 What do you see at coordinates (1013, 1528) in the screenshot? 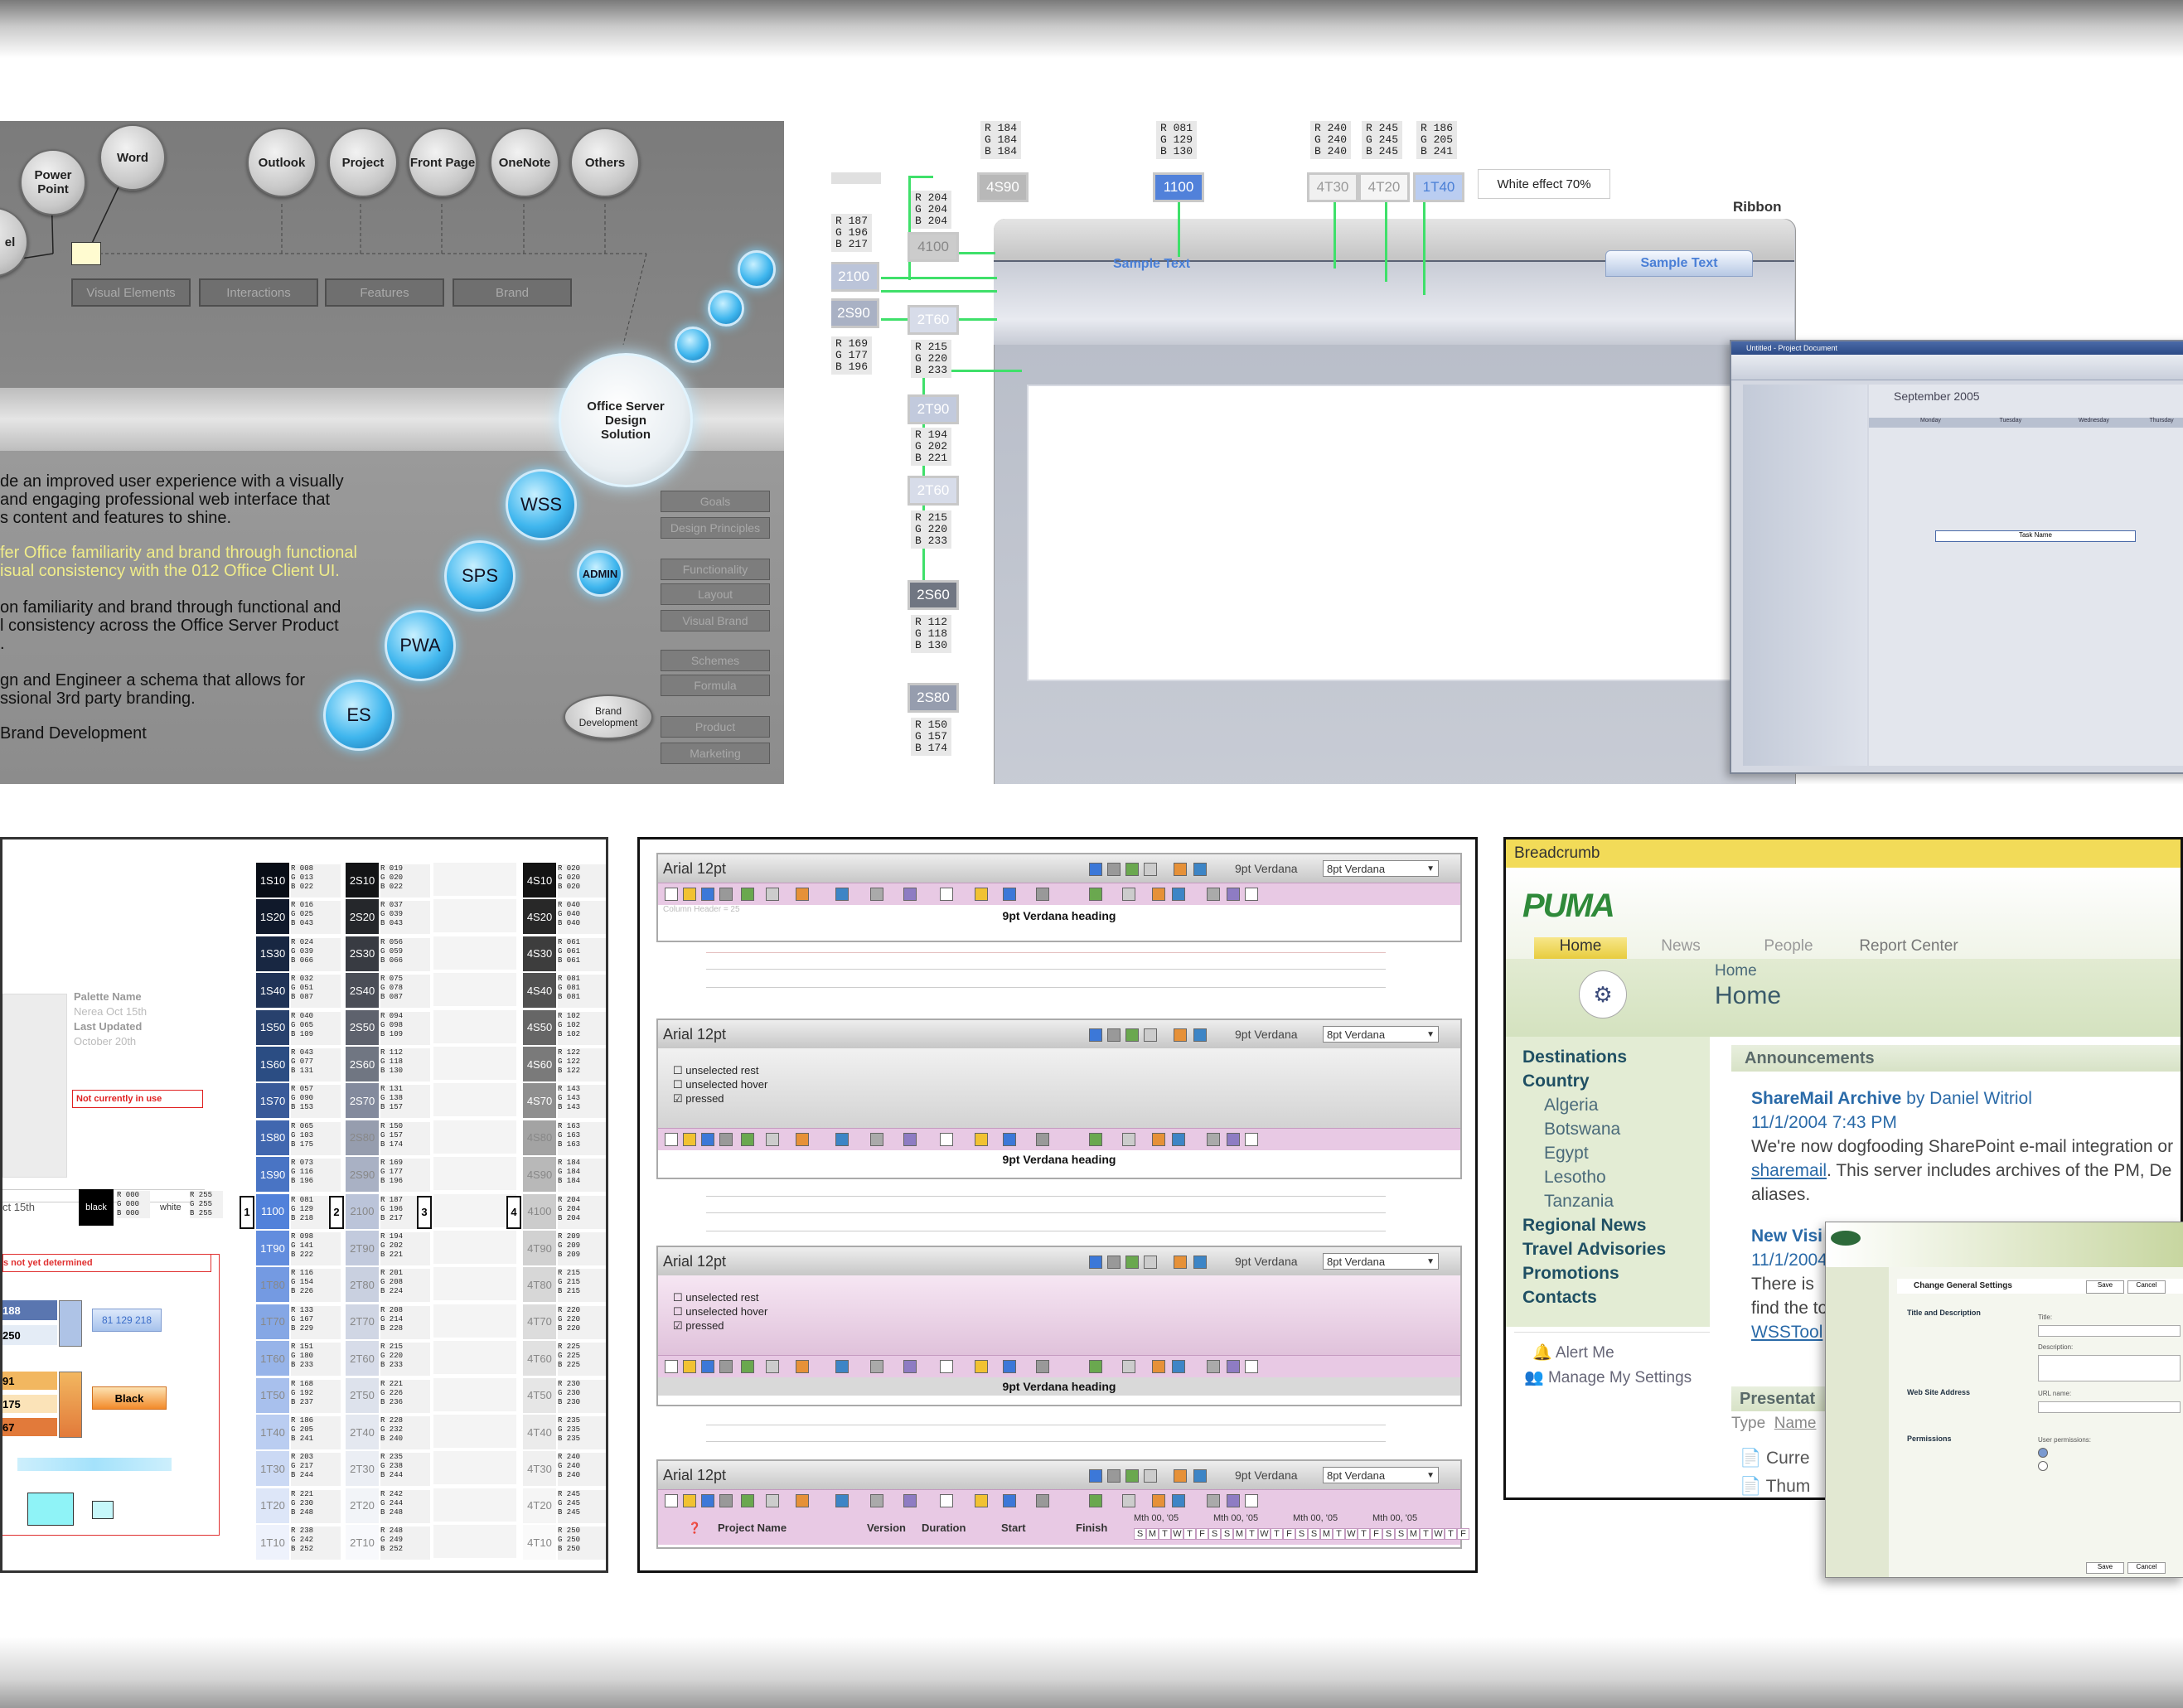
I see `column-start: Start` at bounding box center [1013, 1528].